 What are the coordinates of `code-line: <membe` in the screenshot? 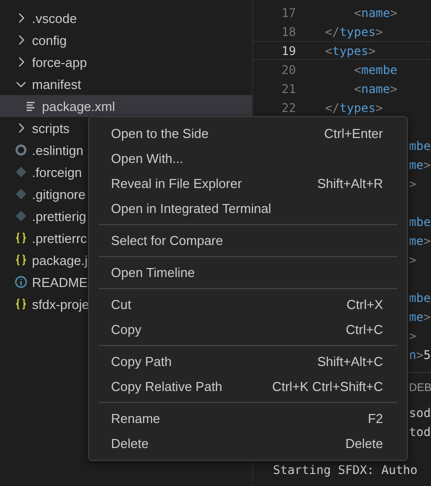 It's located at (376, 69).